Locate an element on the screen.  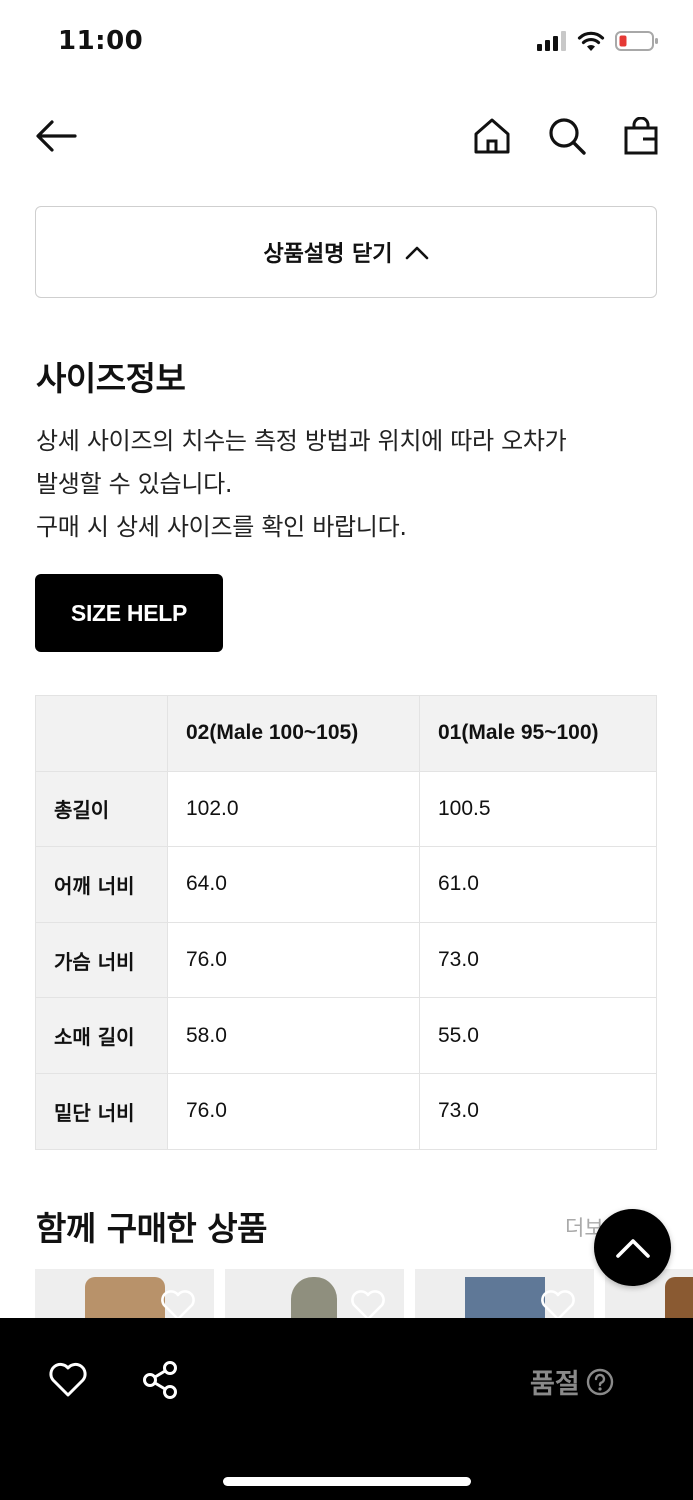
wishlist-heart-icon is located at coordinates (68, 1380).